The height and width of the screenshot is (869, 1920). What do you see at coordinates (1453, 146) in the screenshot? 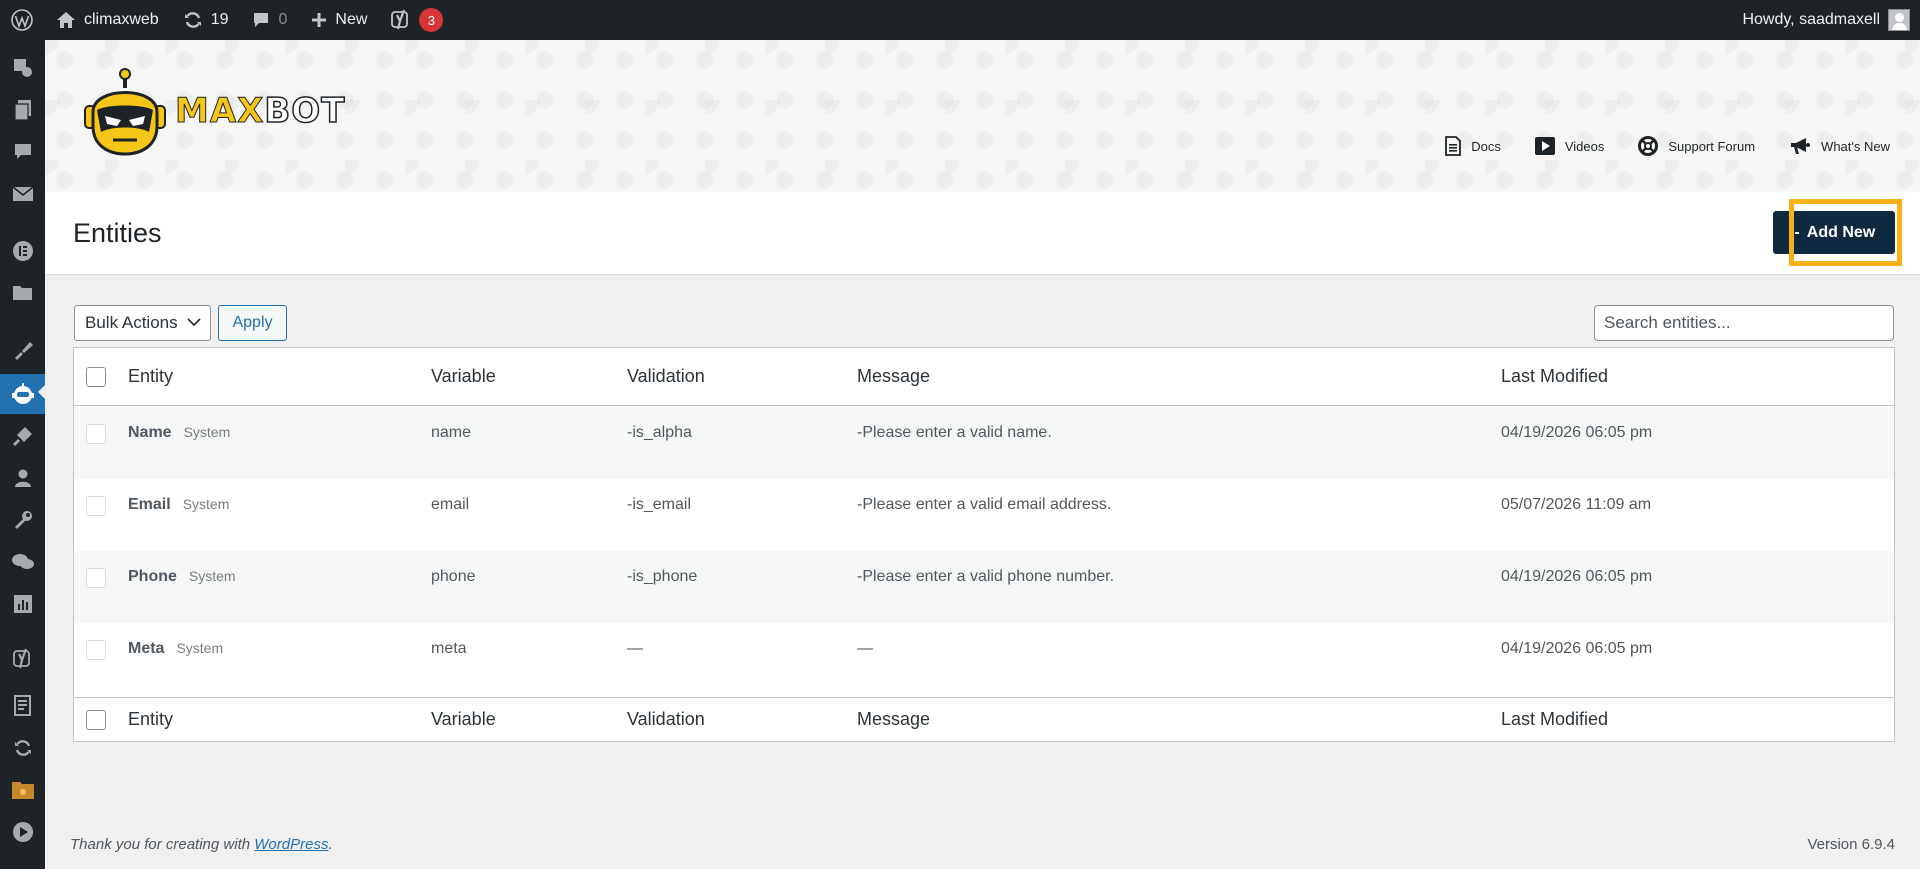
I see `document-icon` at bounding box center [1453, 146].